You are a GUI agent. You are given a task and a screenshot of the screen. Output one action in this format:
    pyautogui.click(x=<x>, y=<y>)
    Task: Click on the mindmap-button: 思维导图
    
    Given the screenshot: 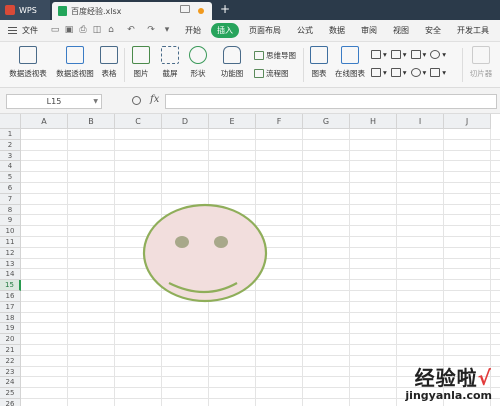 What is the action you would take?
    pyautogui.click(x=275, y=55)
    